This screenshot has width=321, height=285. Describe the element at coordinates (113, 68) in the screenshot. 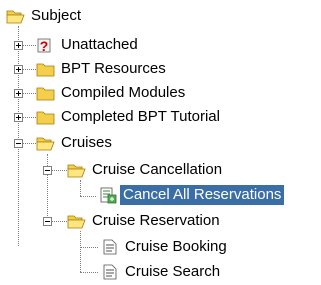

I see `tree-node-label: BPT Resources` at that location.